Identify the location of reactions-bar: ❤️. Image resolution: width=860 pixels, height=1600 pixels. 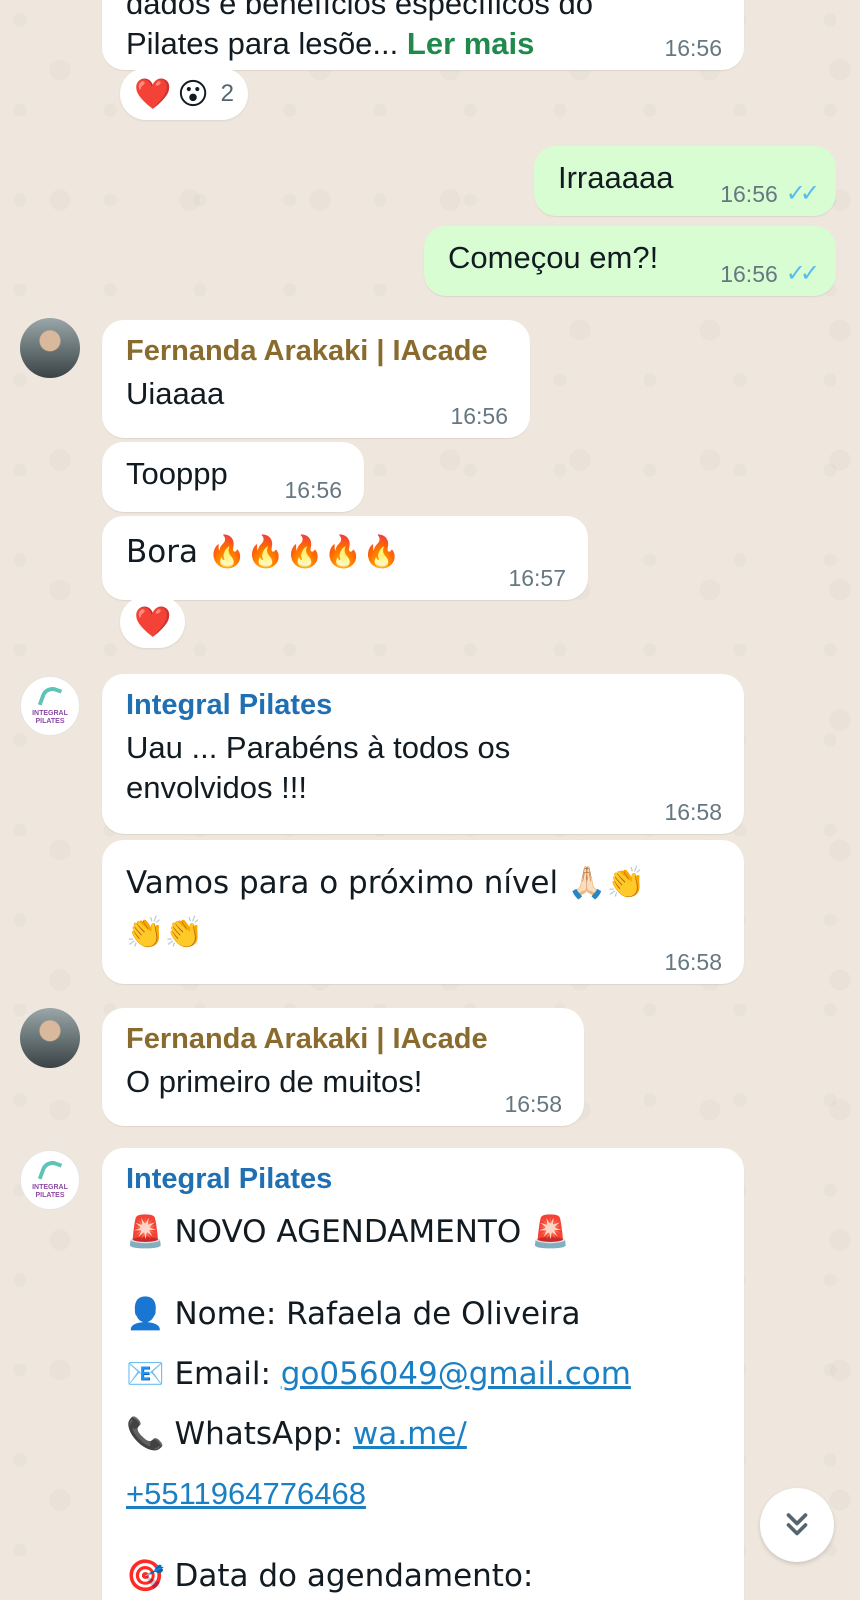
(153, 622).